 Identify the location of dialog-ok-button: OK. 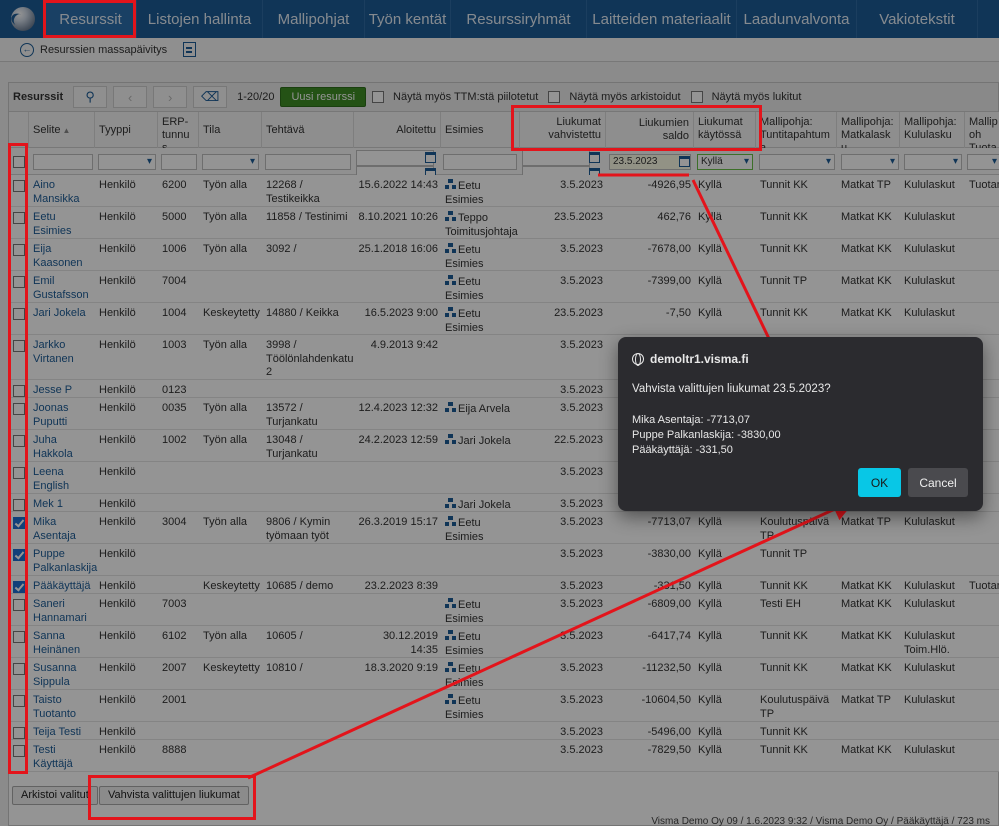
(879, 482).